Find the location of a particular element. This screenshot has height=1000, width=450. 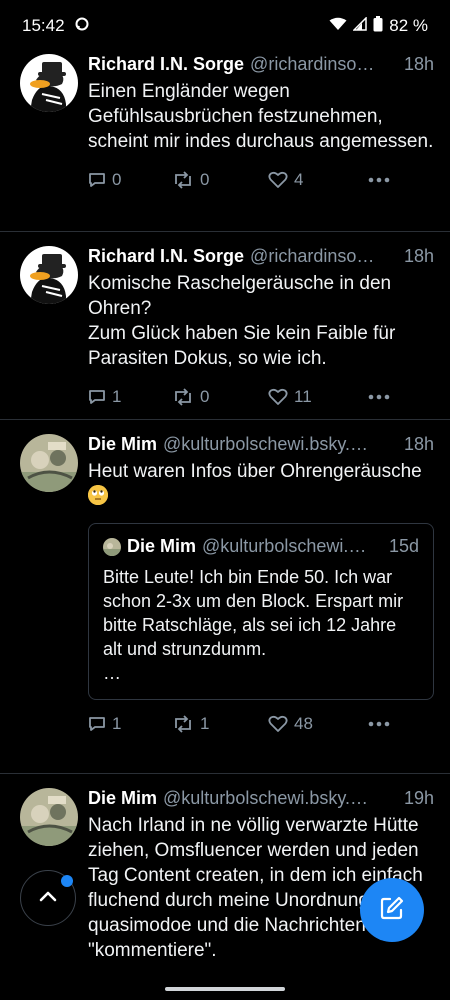

like-button: 4 is located at coordinates (318, 180).